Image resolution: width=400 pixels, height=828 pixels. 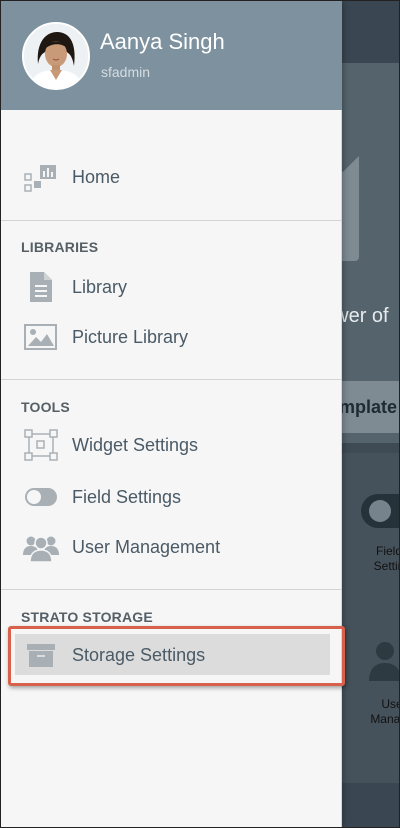 What do you see at coordinates (60, 247) in the screenshot?
I see `section-title-libraries: LIBRARIES` at bounding box center [60, 247].